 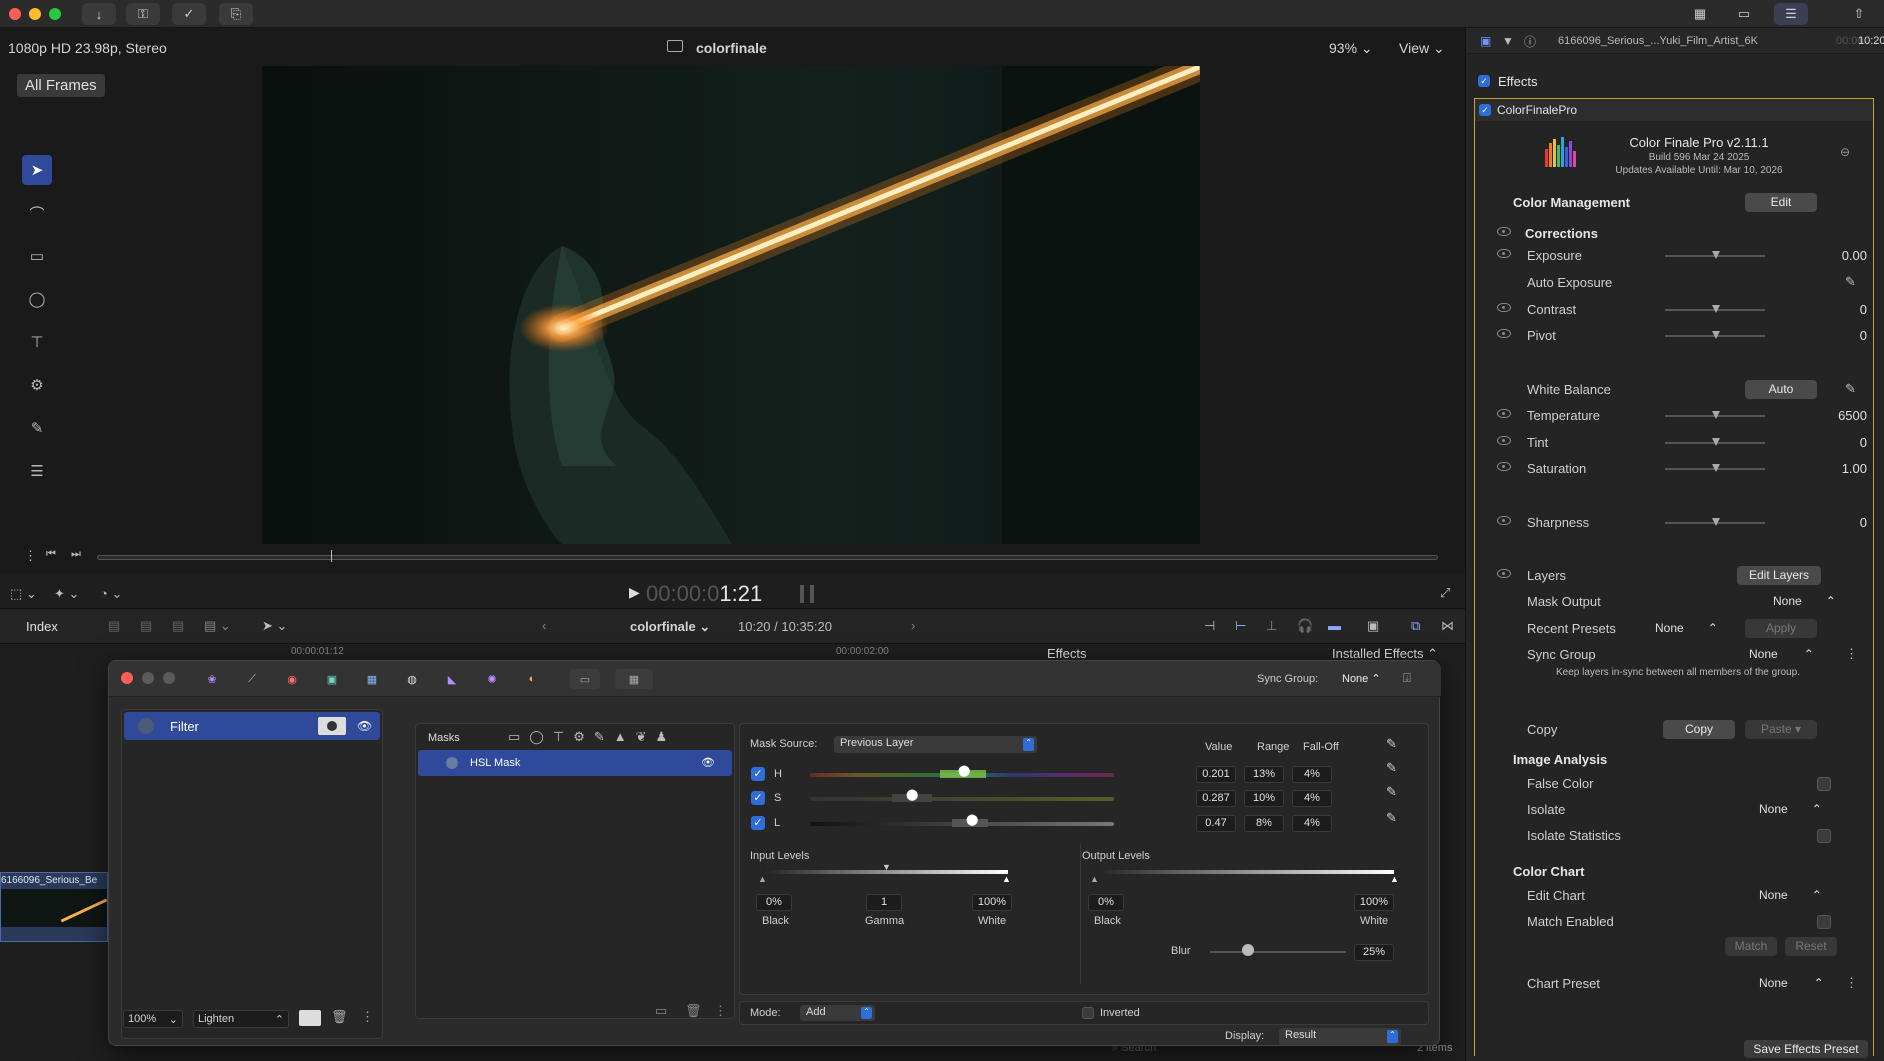 I want to click on exposure-eye-icon, so click(x=1504, y=253).